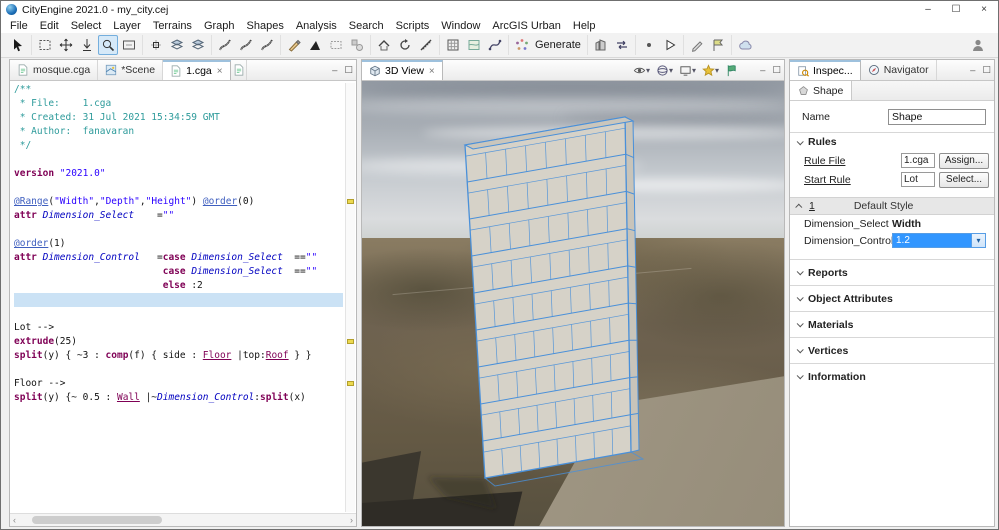 This screenshot has width=999, height=530. Describe the element at coordinates (348, 70) in the screenshot. I see `editor-maximize-icon: ☐` at that location.